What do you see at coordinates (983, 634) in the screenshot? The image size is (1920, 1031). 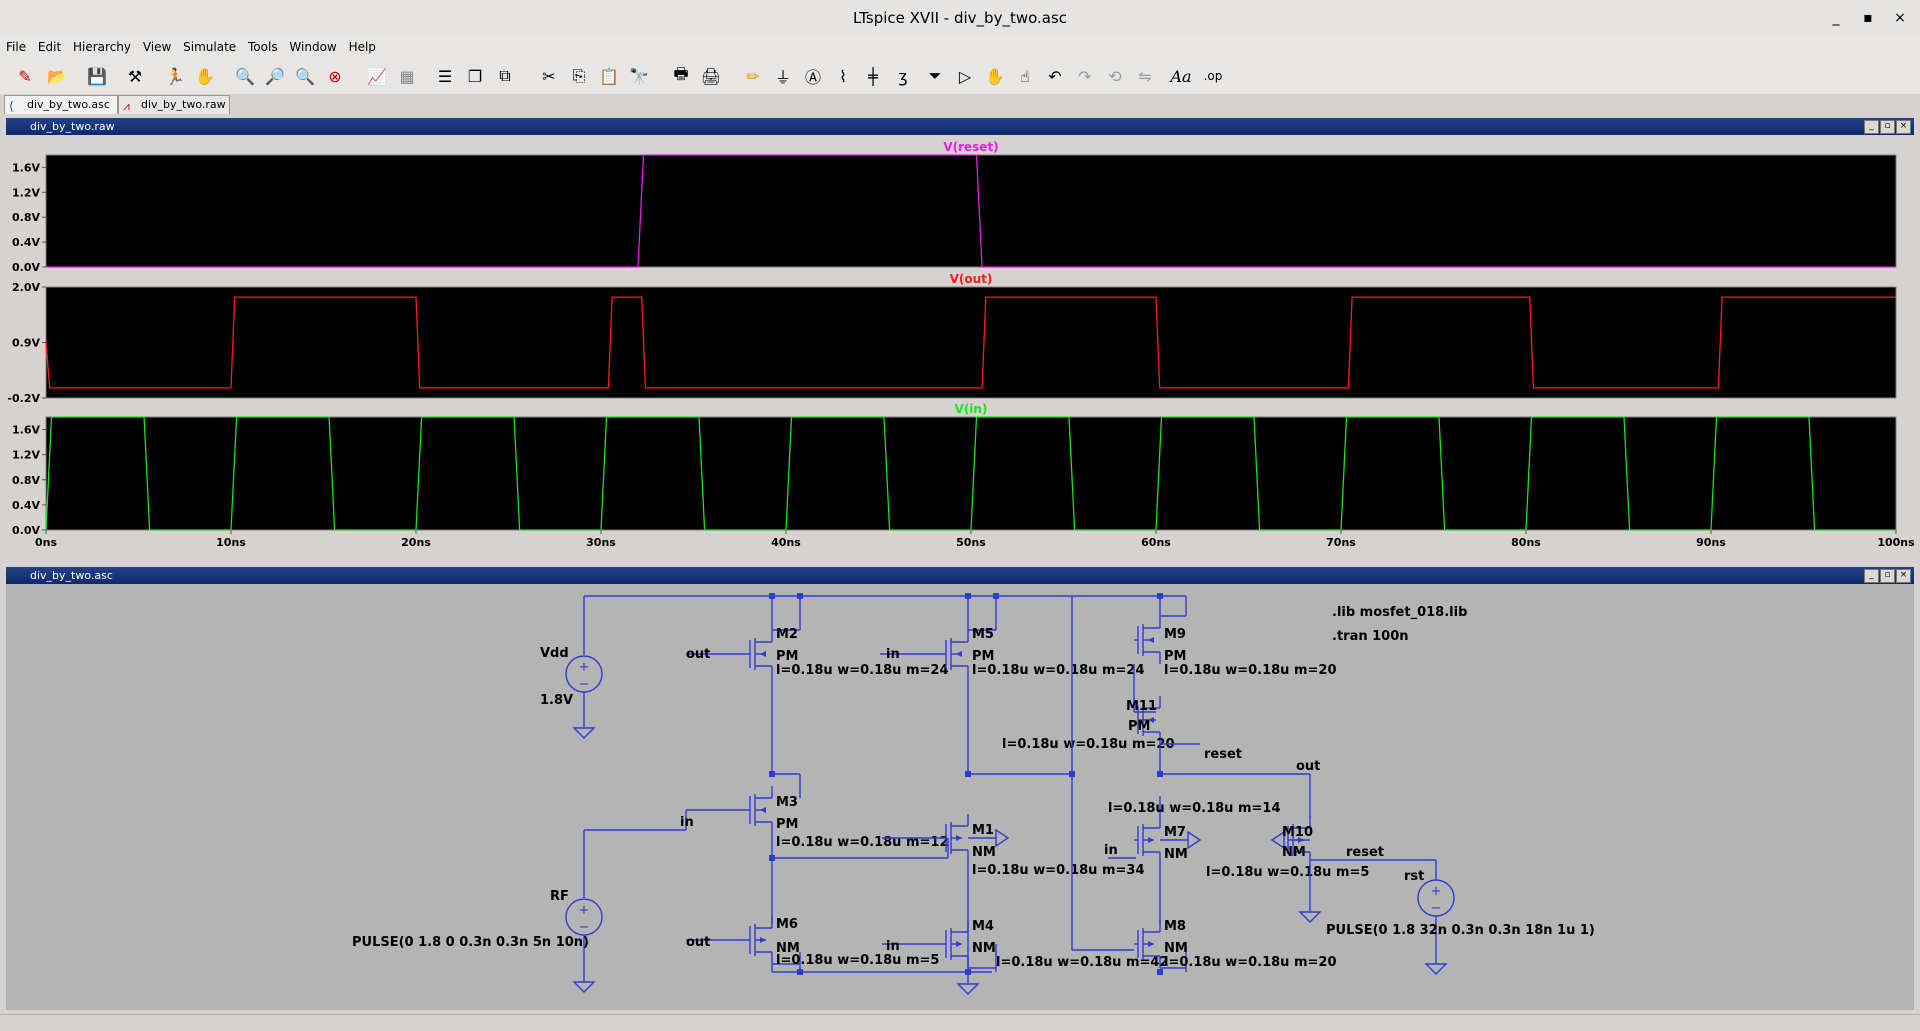 I see `transistor-ref: M5` at bounding box center [983, 634].